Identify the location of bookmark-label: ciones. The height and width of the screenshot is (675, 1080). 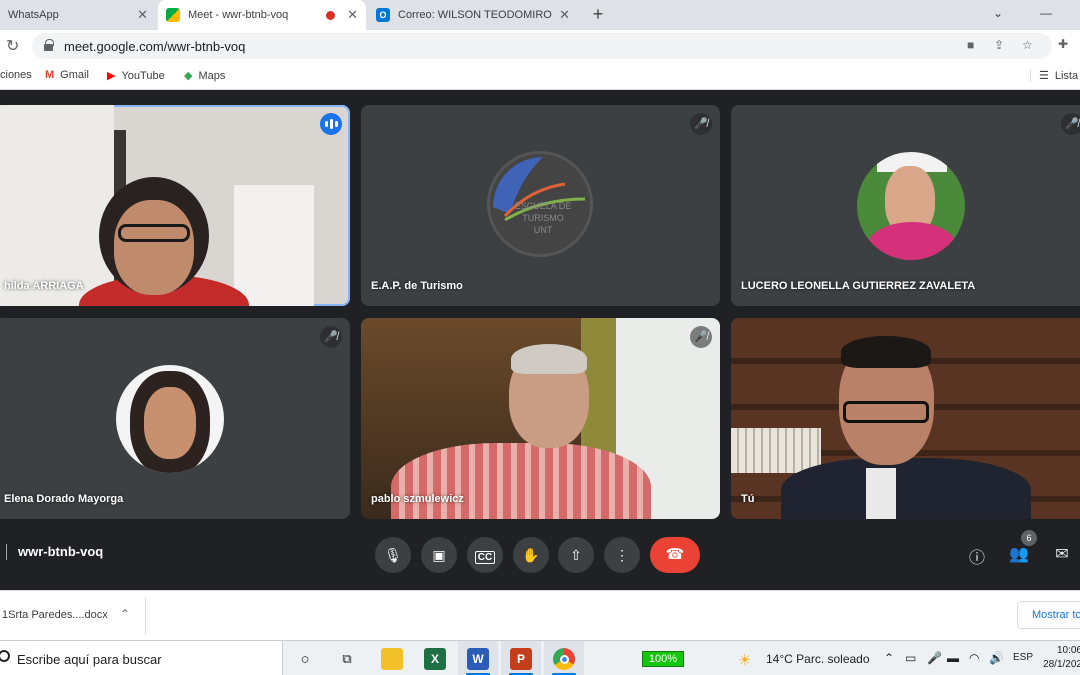
(16, 75).